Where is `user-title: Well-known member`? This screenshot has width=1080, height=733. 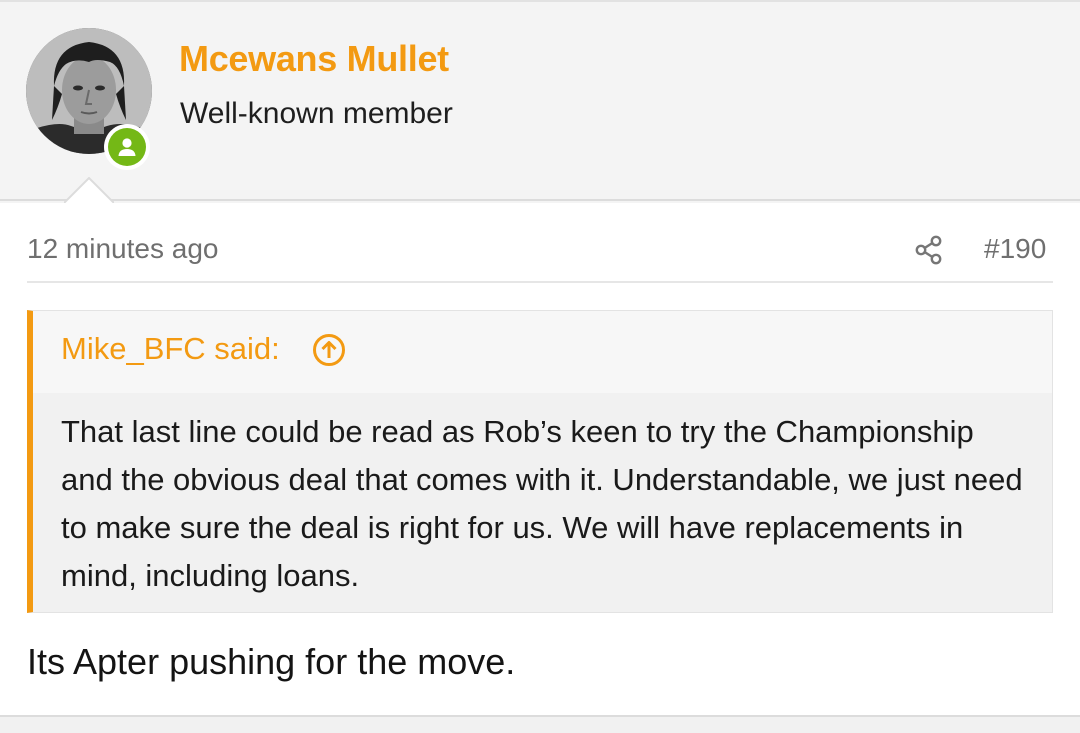 user-title: Well-known member is located at coordinates (316, 113).